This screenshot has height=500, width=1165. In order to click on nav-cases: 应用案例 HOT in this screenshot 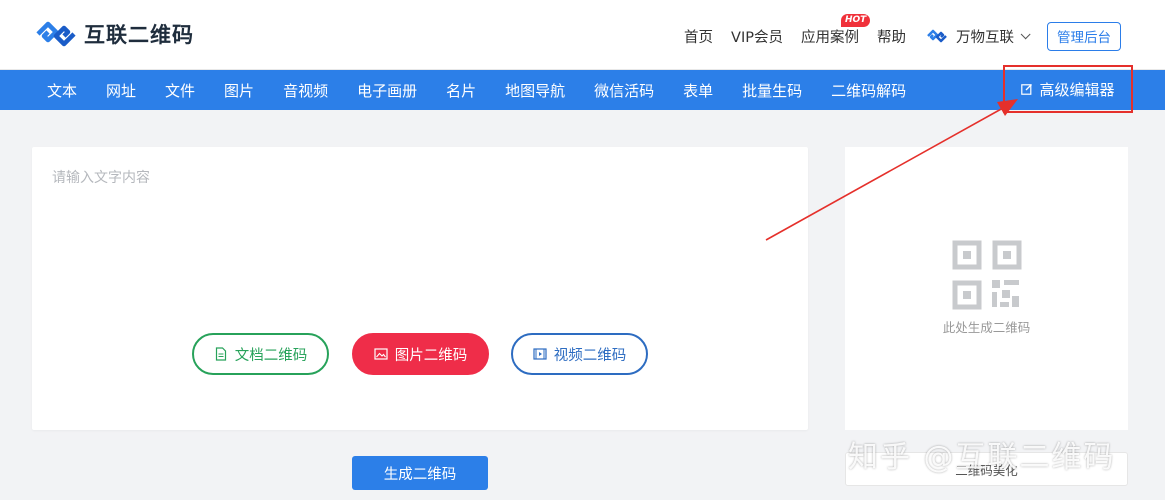, I will do `click(836, 30)`.